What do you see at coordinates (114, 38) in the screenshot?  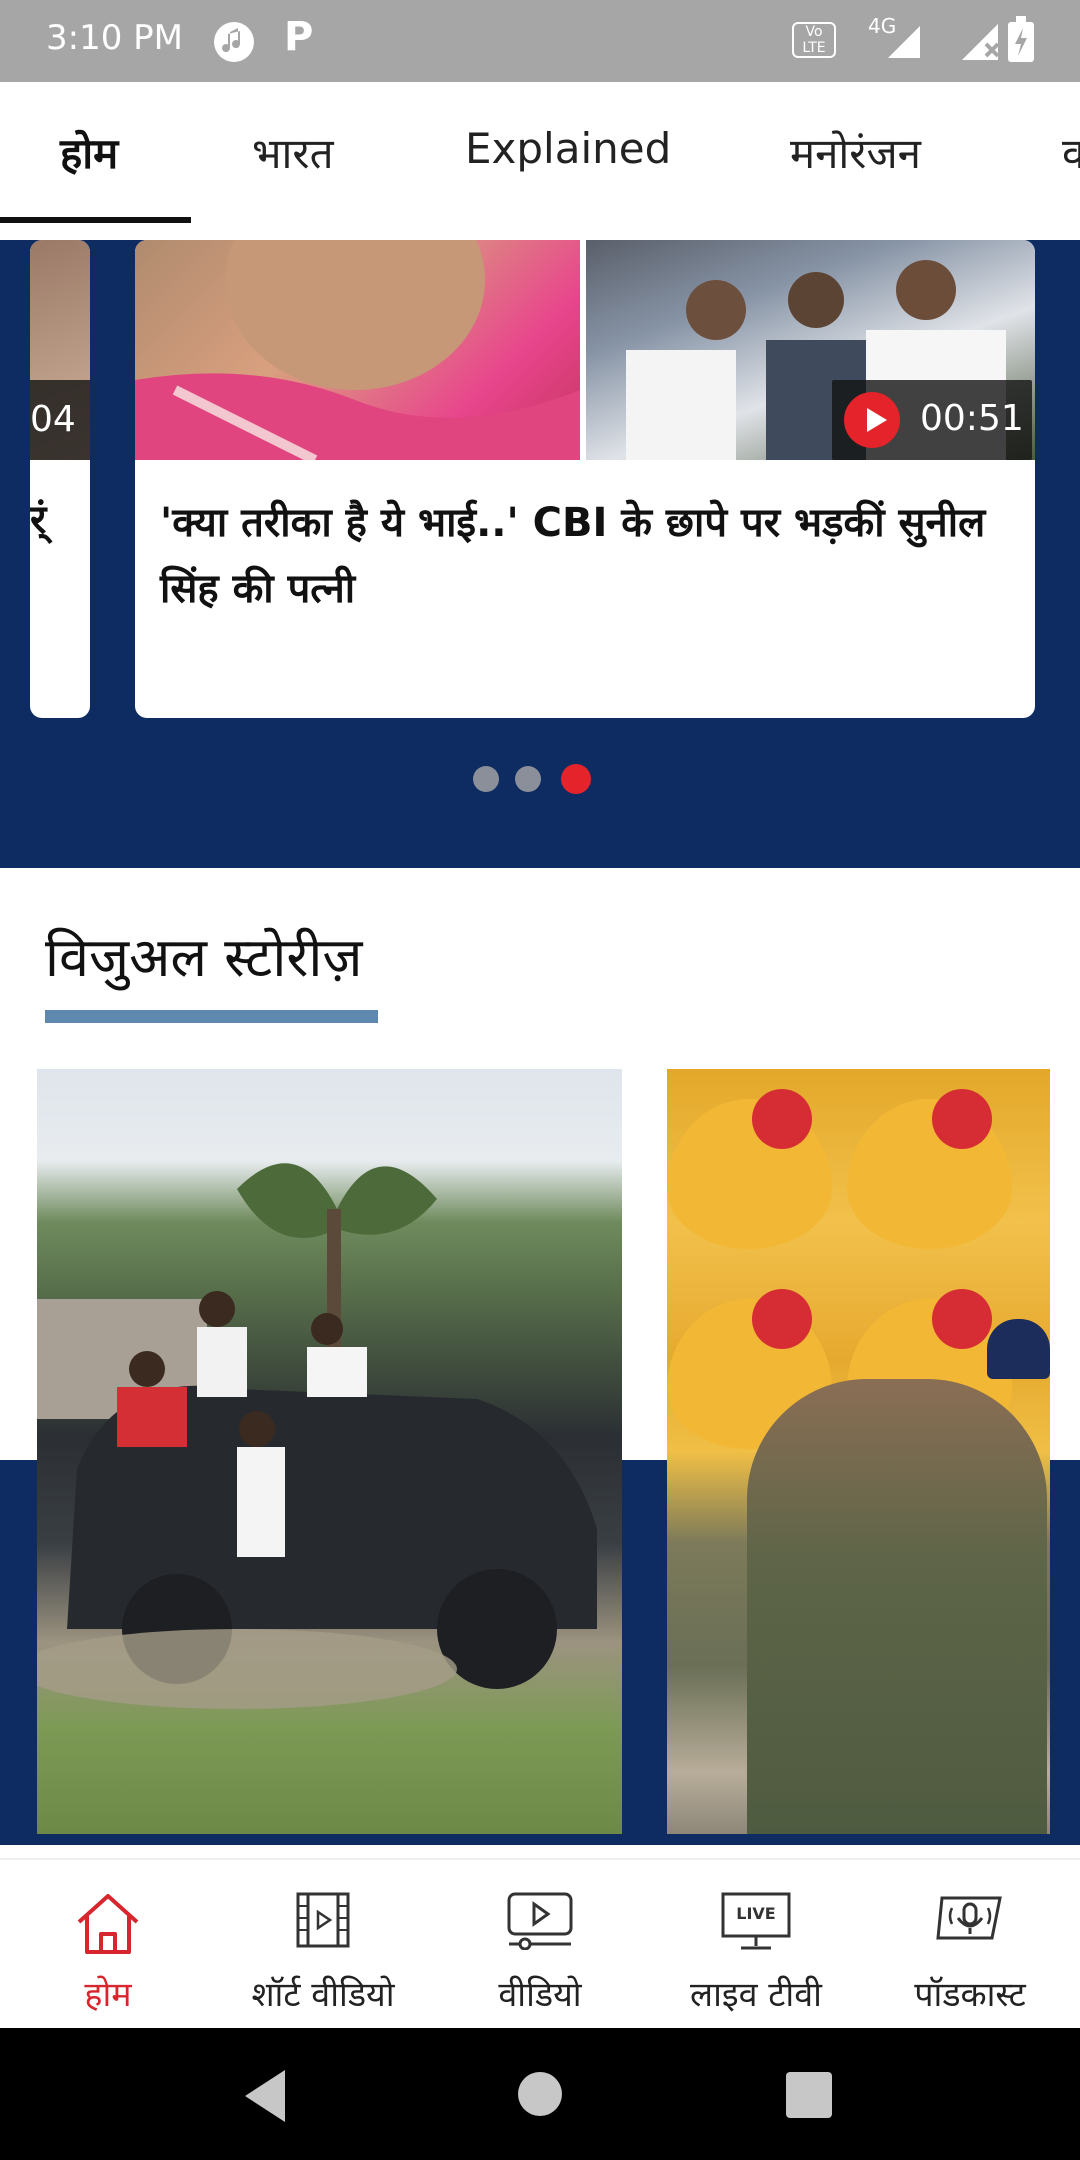 I see `status-time: 3:10 PM` at bounding box center [114, 38].